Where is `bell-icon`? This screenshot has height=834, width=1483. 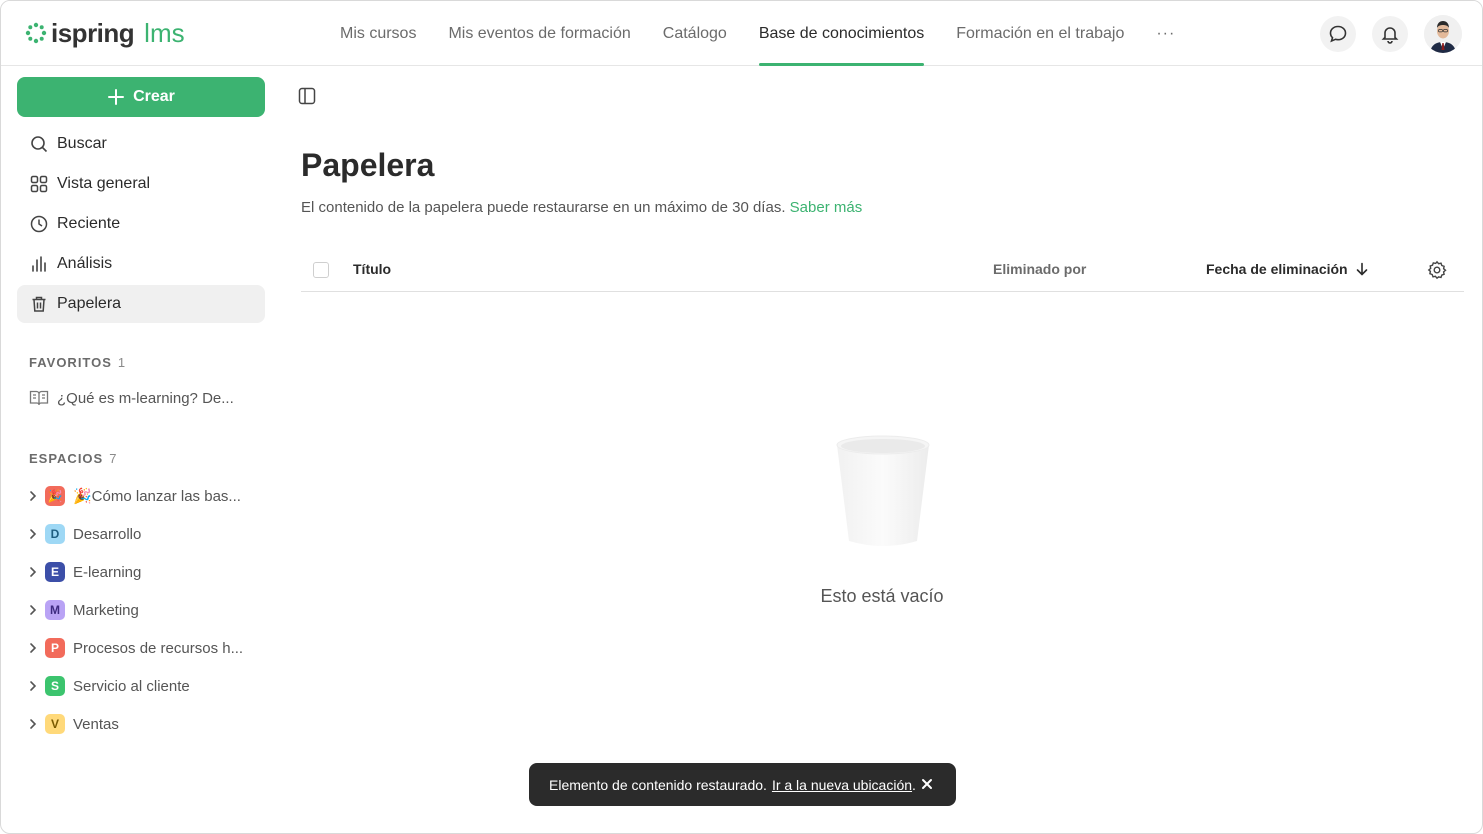
bell-icon is located at coordinates (1390, 35).